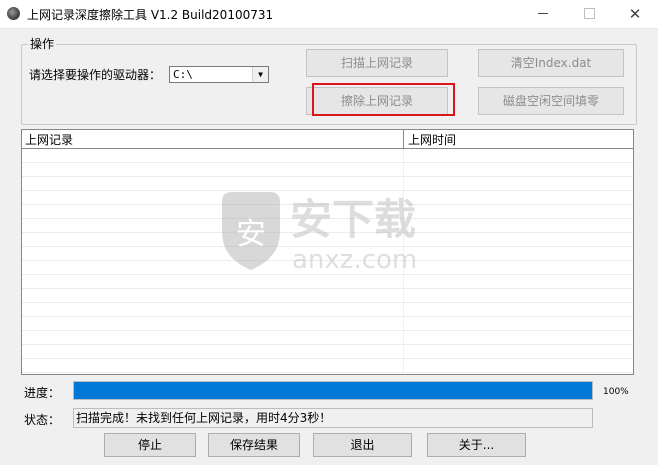 Image resolution: width=658 pixels, height=465 pixels. I want to click on watermark-logo: 安 安下载 anxz.com, so click(319, 233).